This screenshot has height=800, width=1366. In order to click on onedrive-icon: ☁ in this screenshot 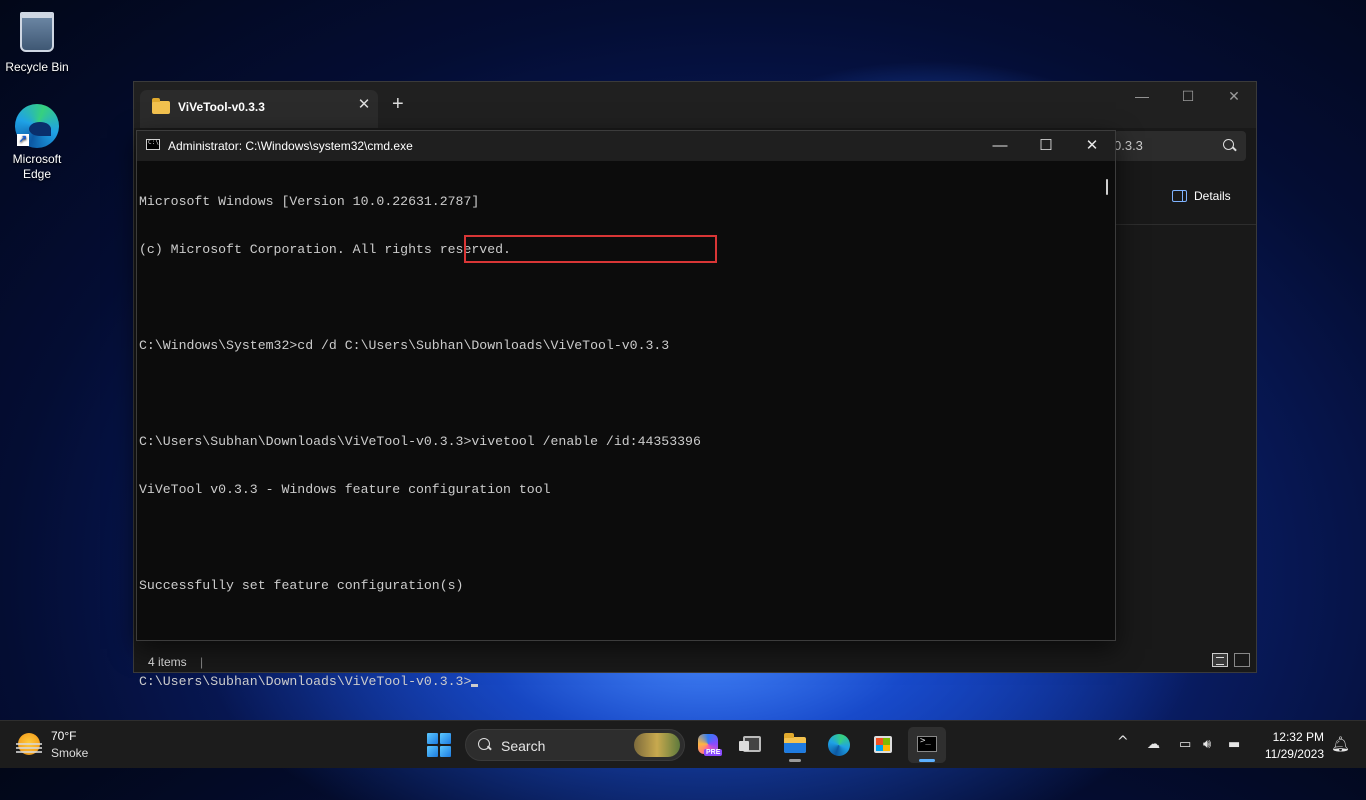, I will do `click(1153, 744)`.